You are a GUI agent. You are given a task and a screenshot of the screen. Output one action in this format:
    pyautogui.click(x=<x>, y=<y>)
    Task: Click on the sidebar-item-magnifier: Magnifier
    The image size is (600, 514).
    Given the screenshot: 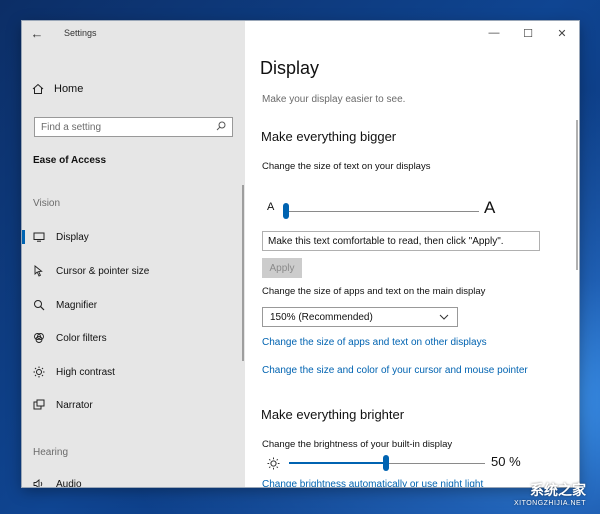 What is the action you would take?
    pyautogui.click(x=133, y=305)
    